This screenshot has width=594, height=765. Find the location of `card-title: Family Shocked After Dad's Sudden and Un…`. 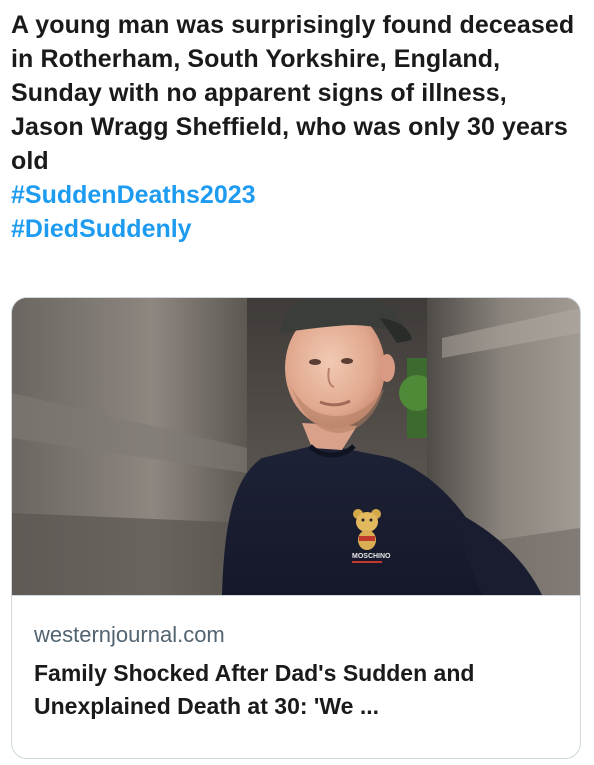

card-title: Family Shocked After Dad's Sudden and Un… is located at coordinates (296, 690).